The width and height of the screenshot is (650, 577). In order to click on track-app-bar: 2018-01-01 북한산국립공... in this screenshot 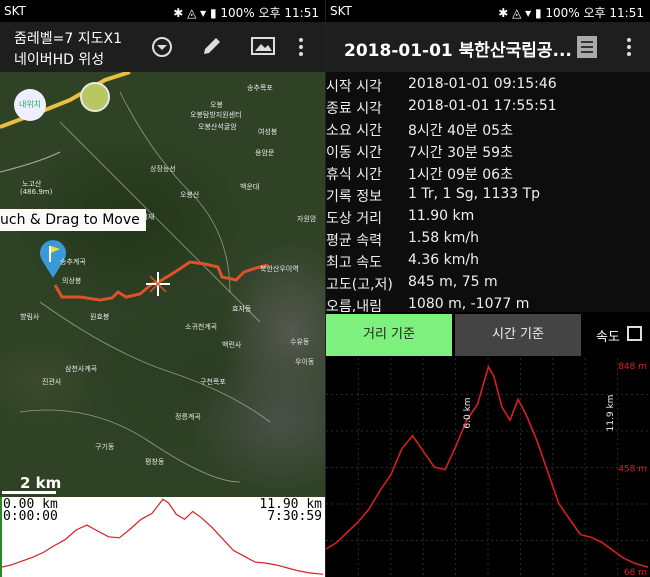, I will do `click(488, 47)`.